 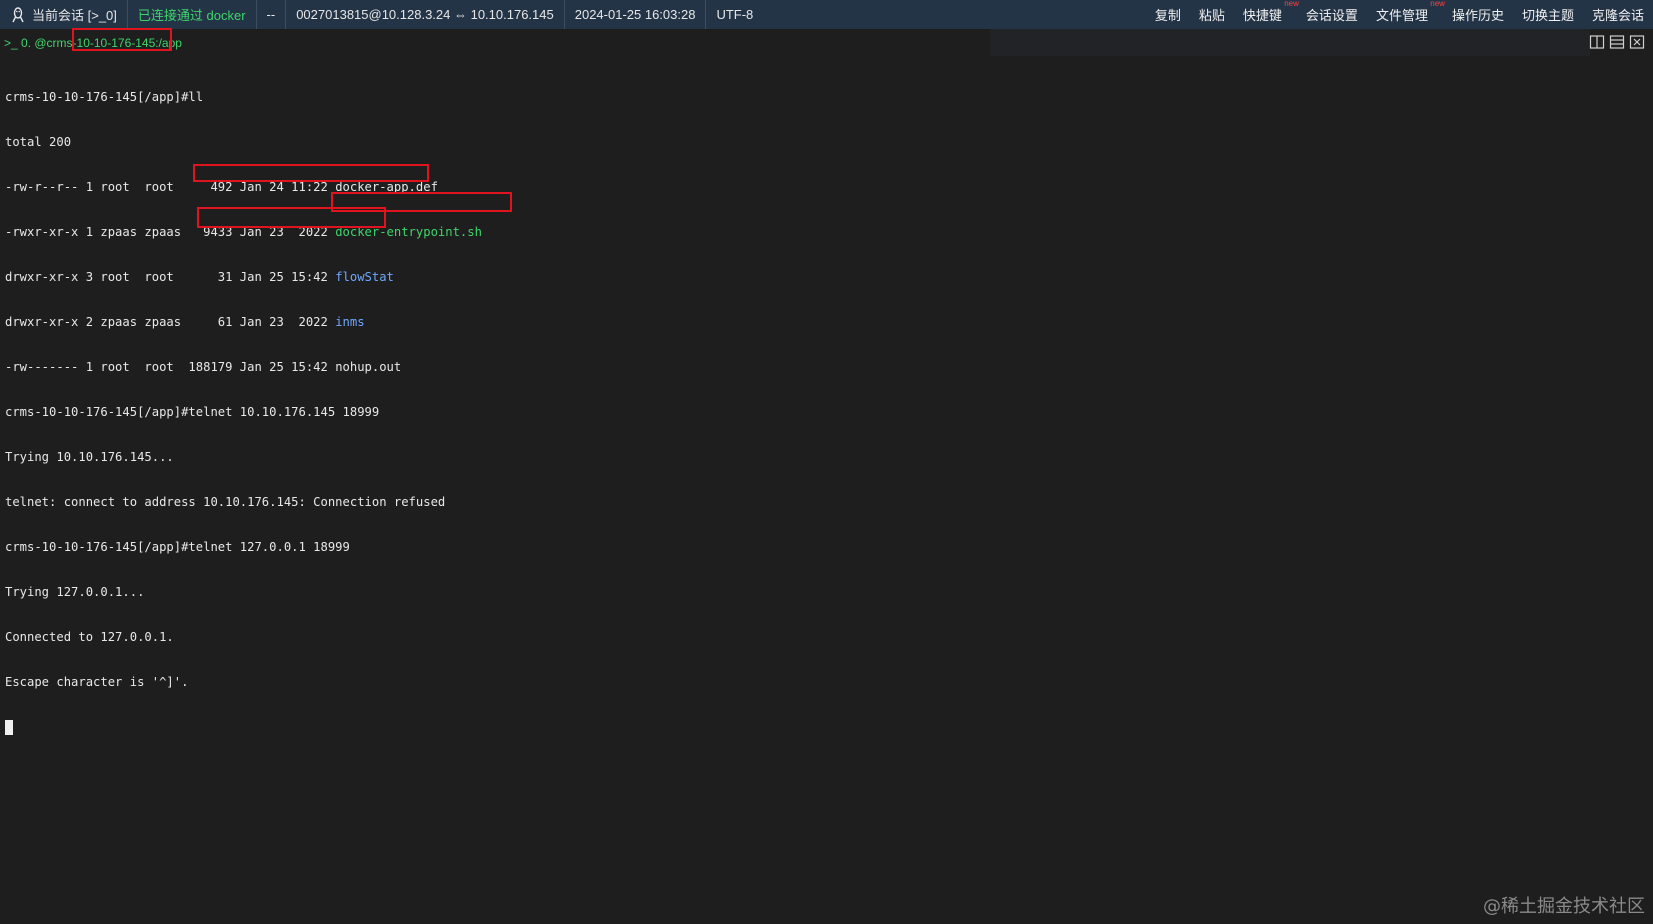 I want to click on session-label: 当前会话 [>_0], so click(x=74, y=15).